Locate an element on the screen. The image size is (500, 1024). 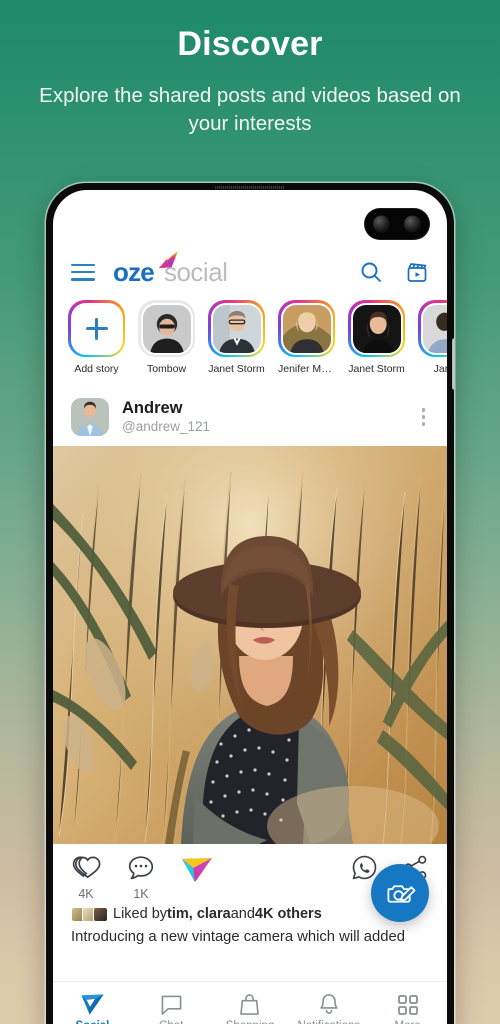
post-author-handle: @andrew_121 is located at coordinates (166, 426).